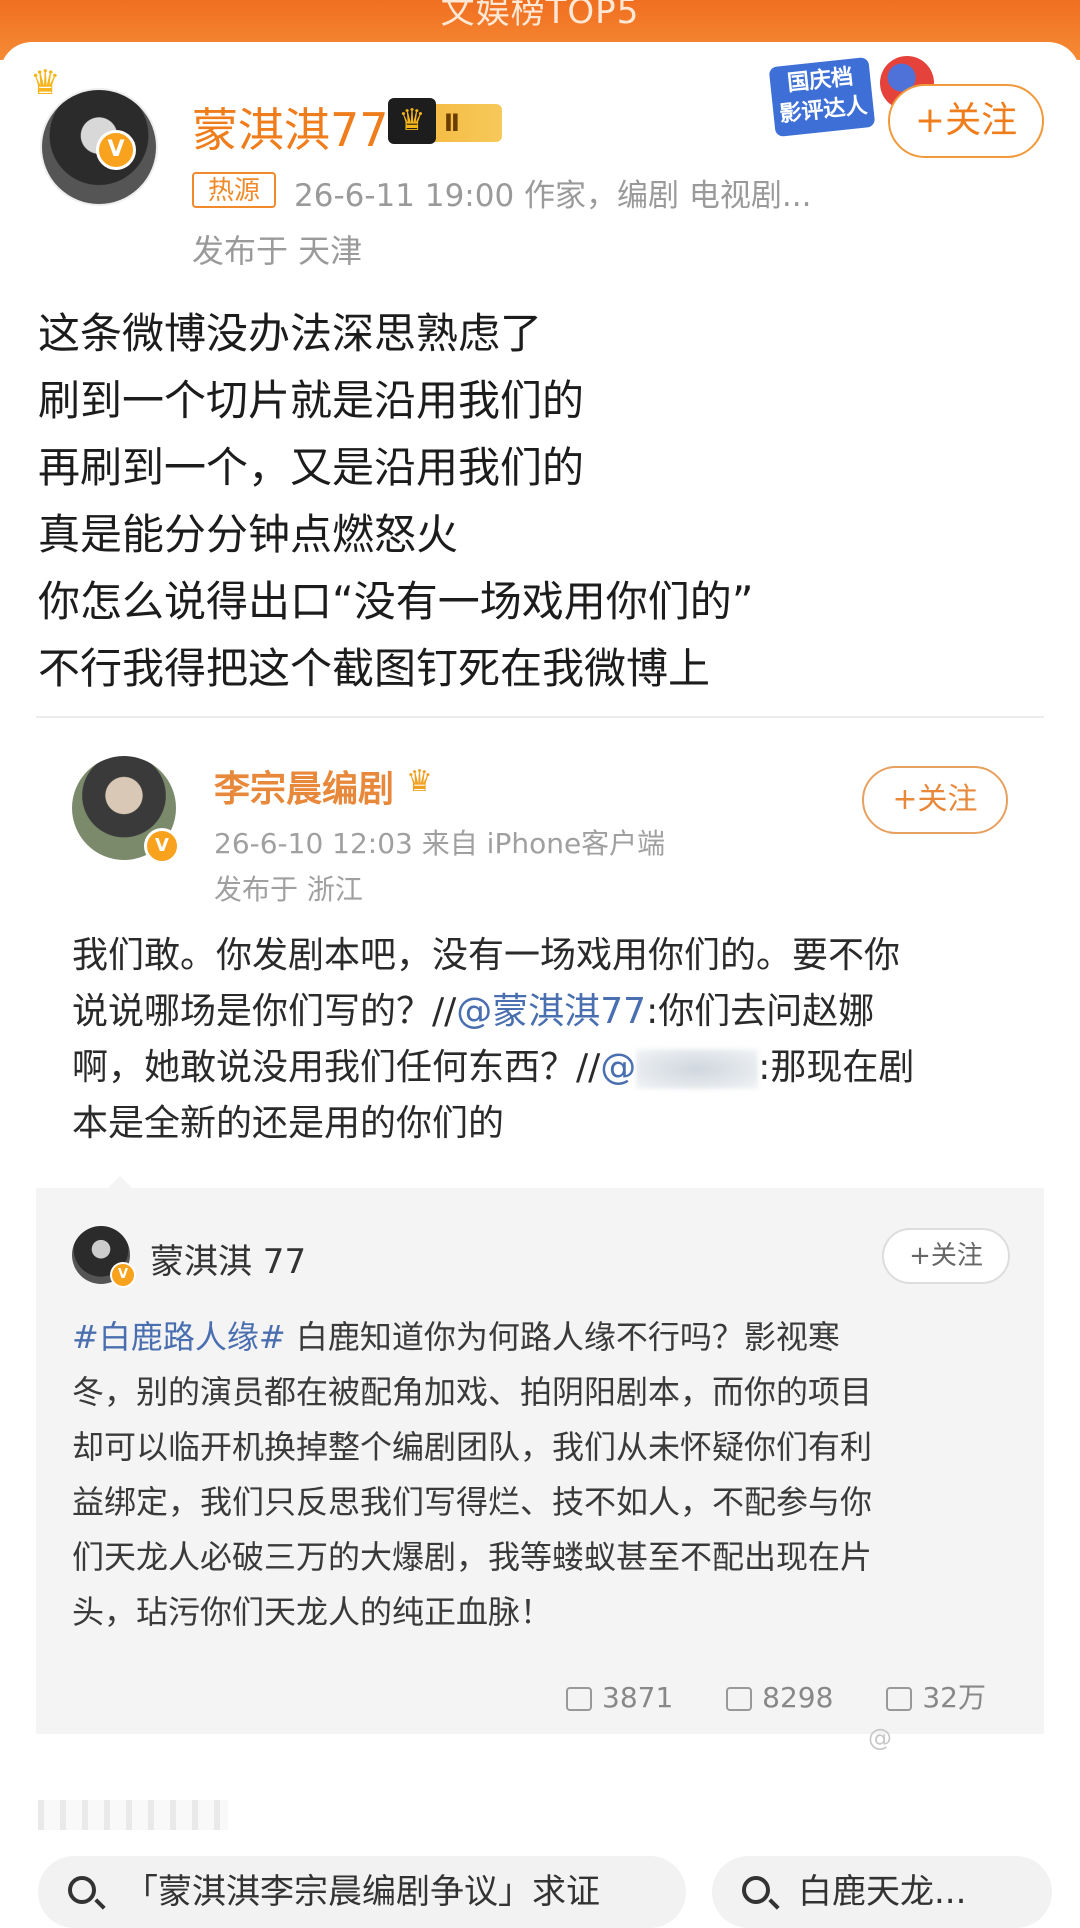 Image resolution: width=1080 pixels, height=1928 pixels. Describe the element at coordinates (162, 846) in the screenshot. I see `screenshot-verified-badge: V` at that location.